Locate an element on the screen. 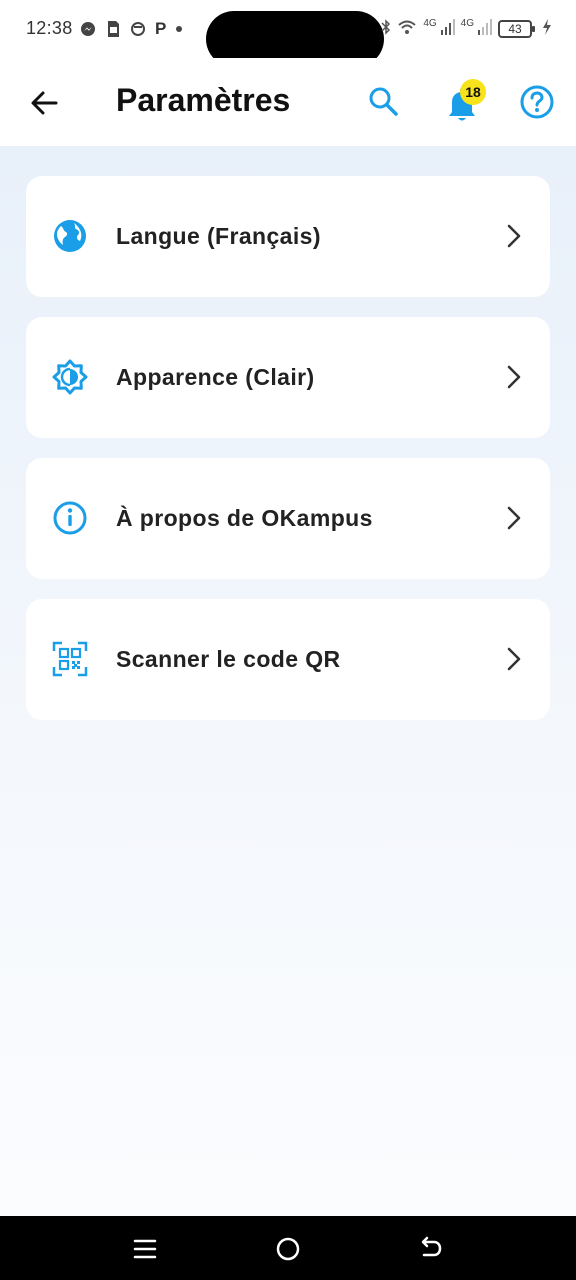  notification-badge: 18 is located at coordinates (473, 92).